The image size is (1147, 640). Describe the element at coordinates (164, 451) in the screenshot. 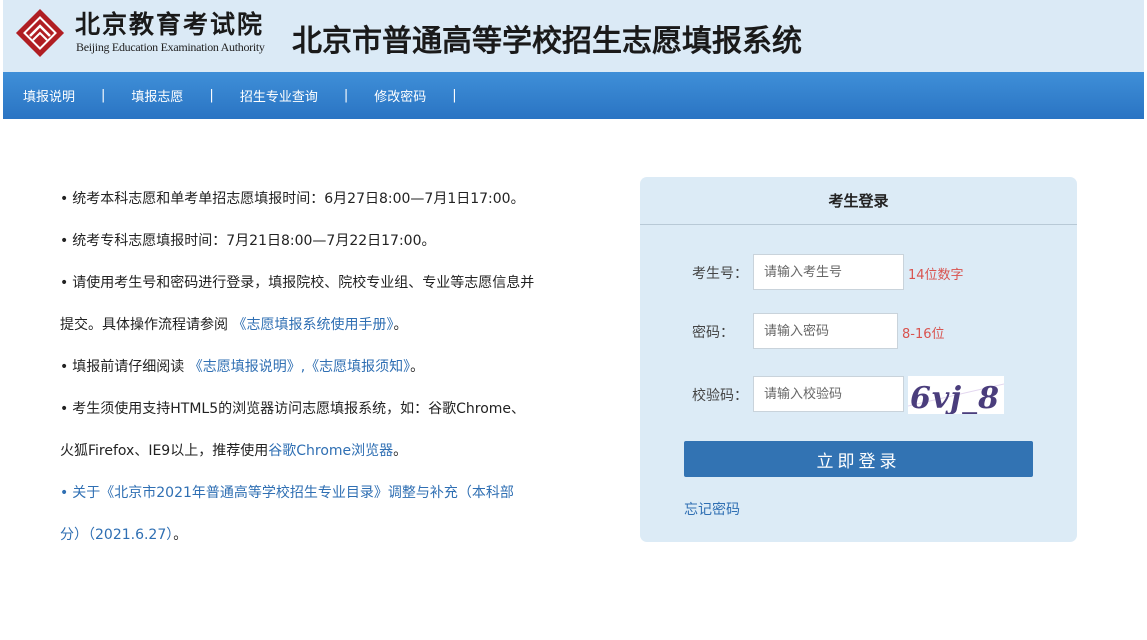

I see `notice-text: 火狐Firefox、IE9以上，推荐使用` at that location.